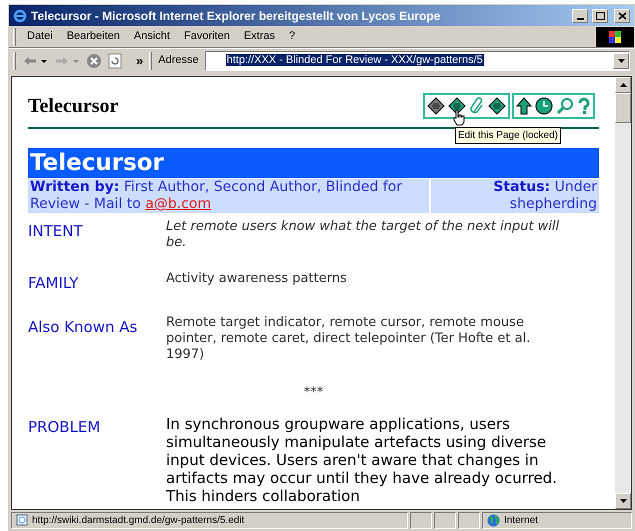  Describe the element at coordinates (521, 521) in the screenshot. I see `zone-text: Internet` at that location.